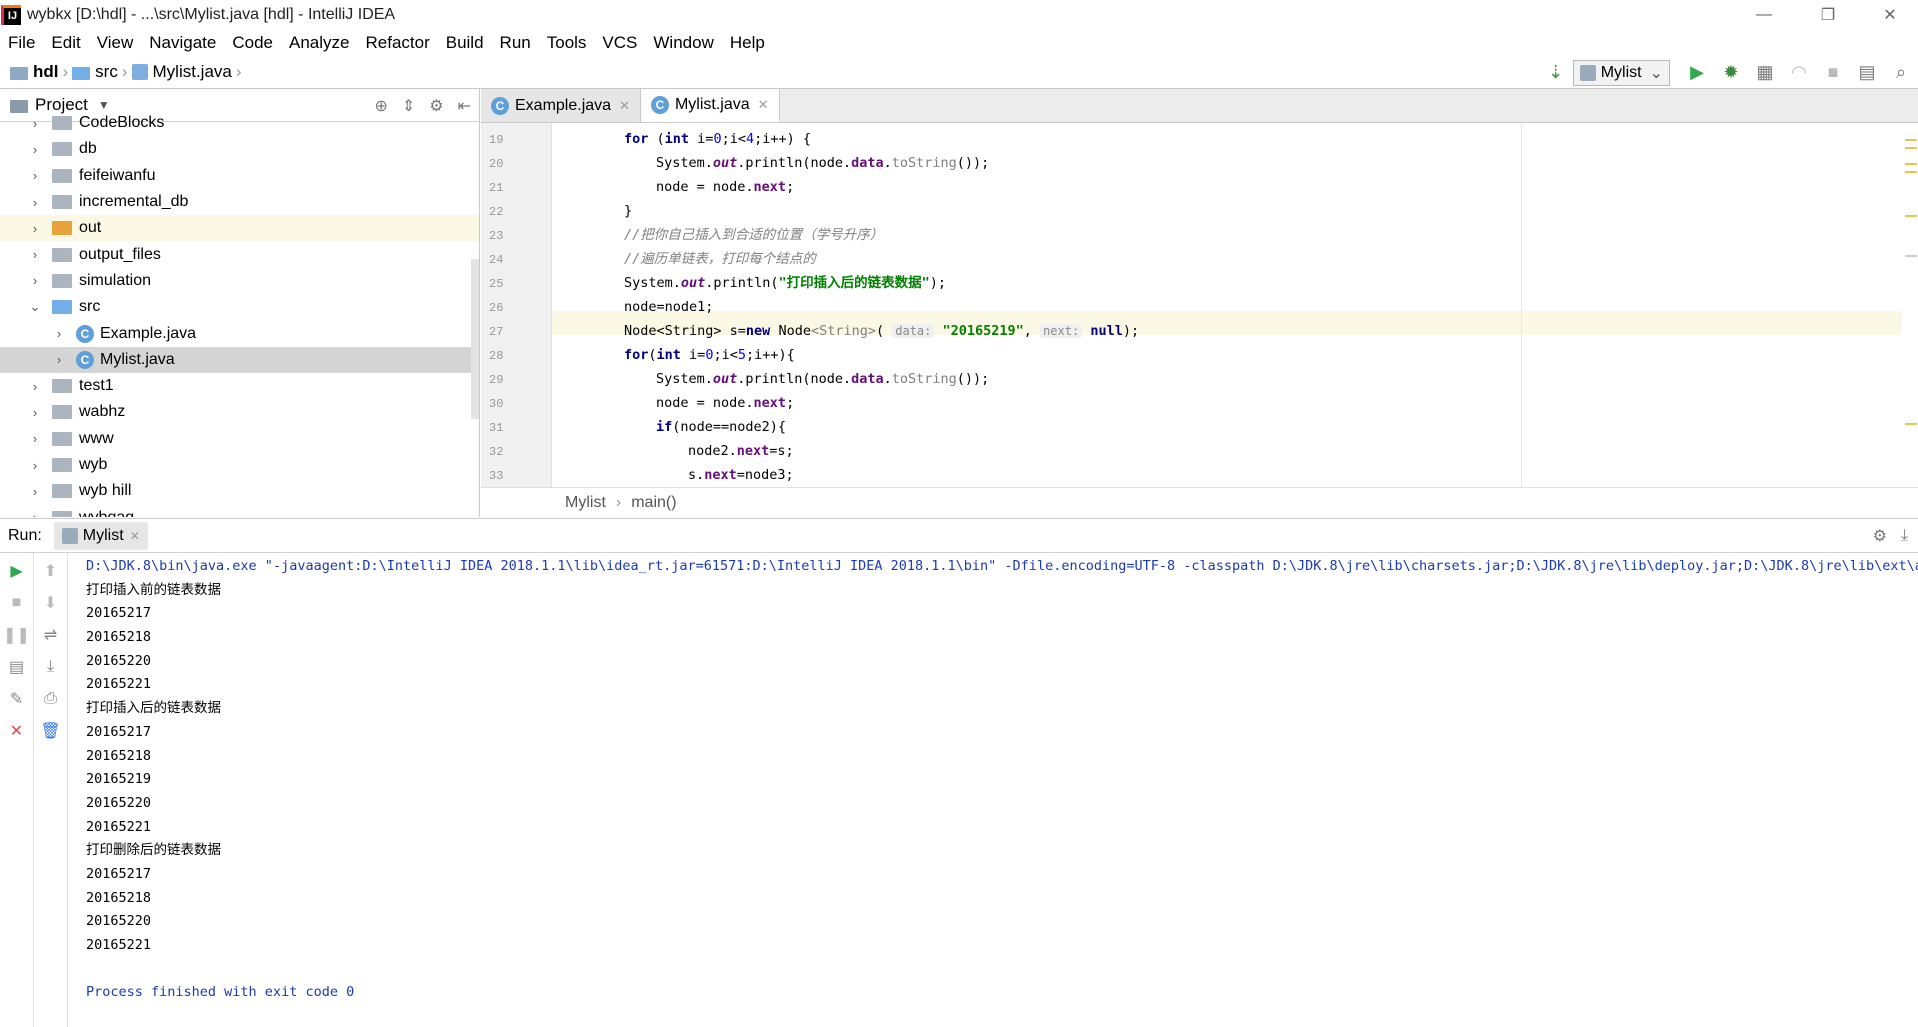 This screenshot has height=1027, width=1918. I want to click on tree-item: › incremental_db, so click(239, 202).